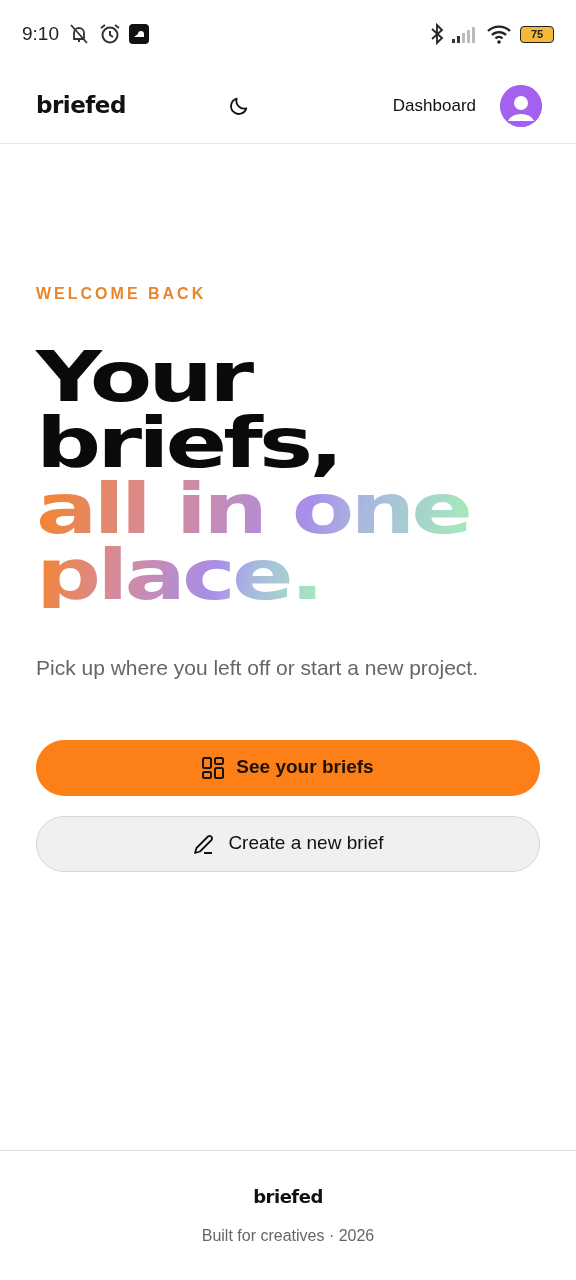 Image resolution: width=576 pixels, height=1280 pixels. What do you see at coordinates (288, 843) in the screenshot?
I see `create-brief-button: Create a new brief` at bounding box center [288, 843].